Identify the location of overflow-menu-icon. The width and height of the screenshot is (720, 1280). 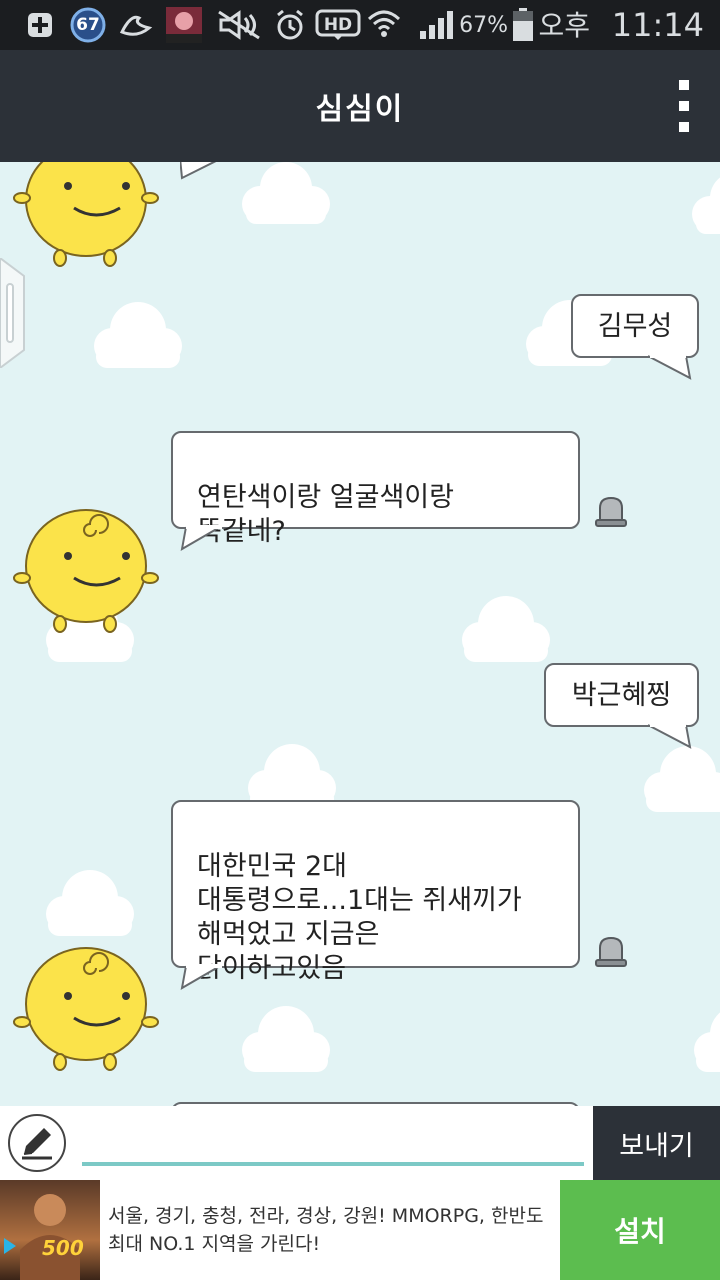
(684, 106).